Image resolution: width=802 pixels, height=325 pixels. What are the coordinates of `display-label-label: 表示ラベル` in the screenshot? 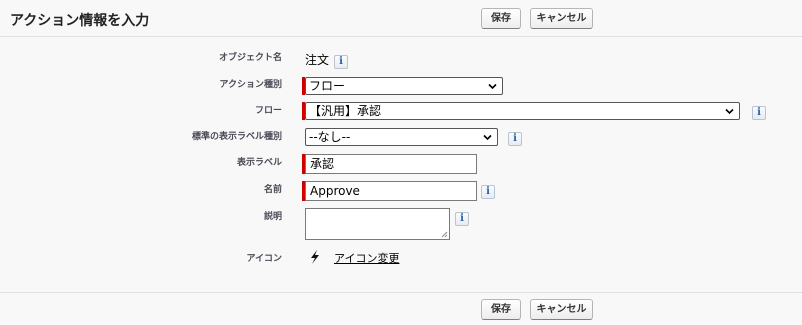 It's located at (259, 163).